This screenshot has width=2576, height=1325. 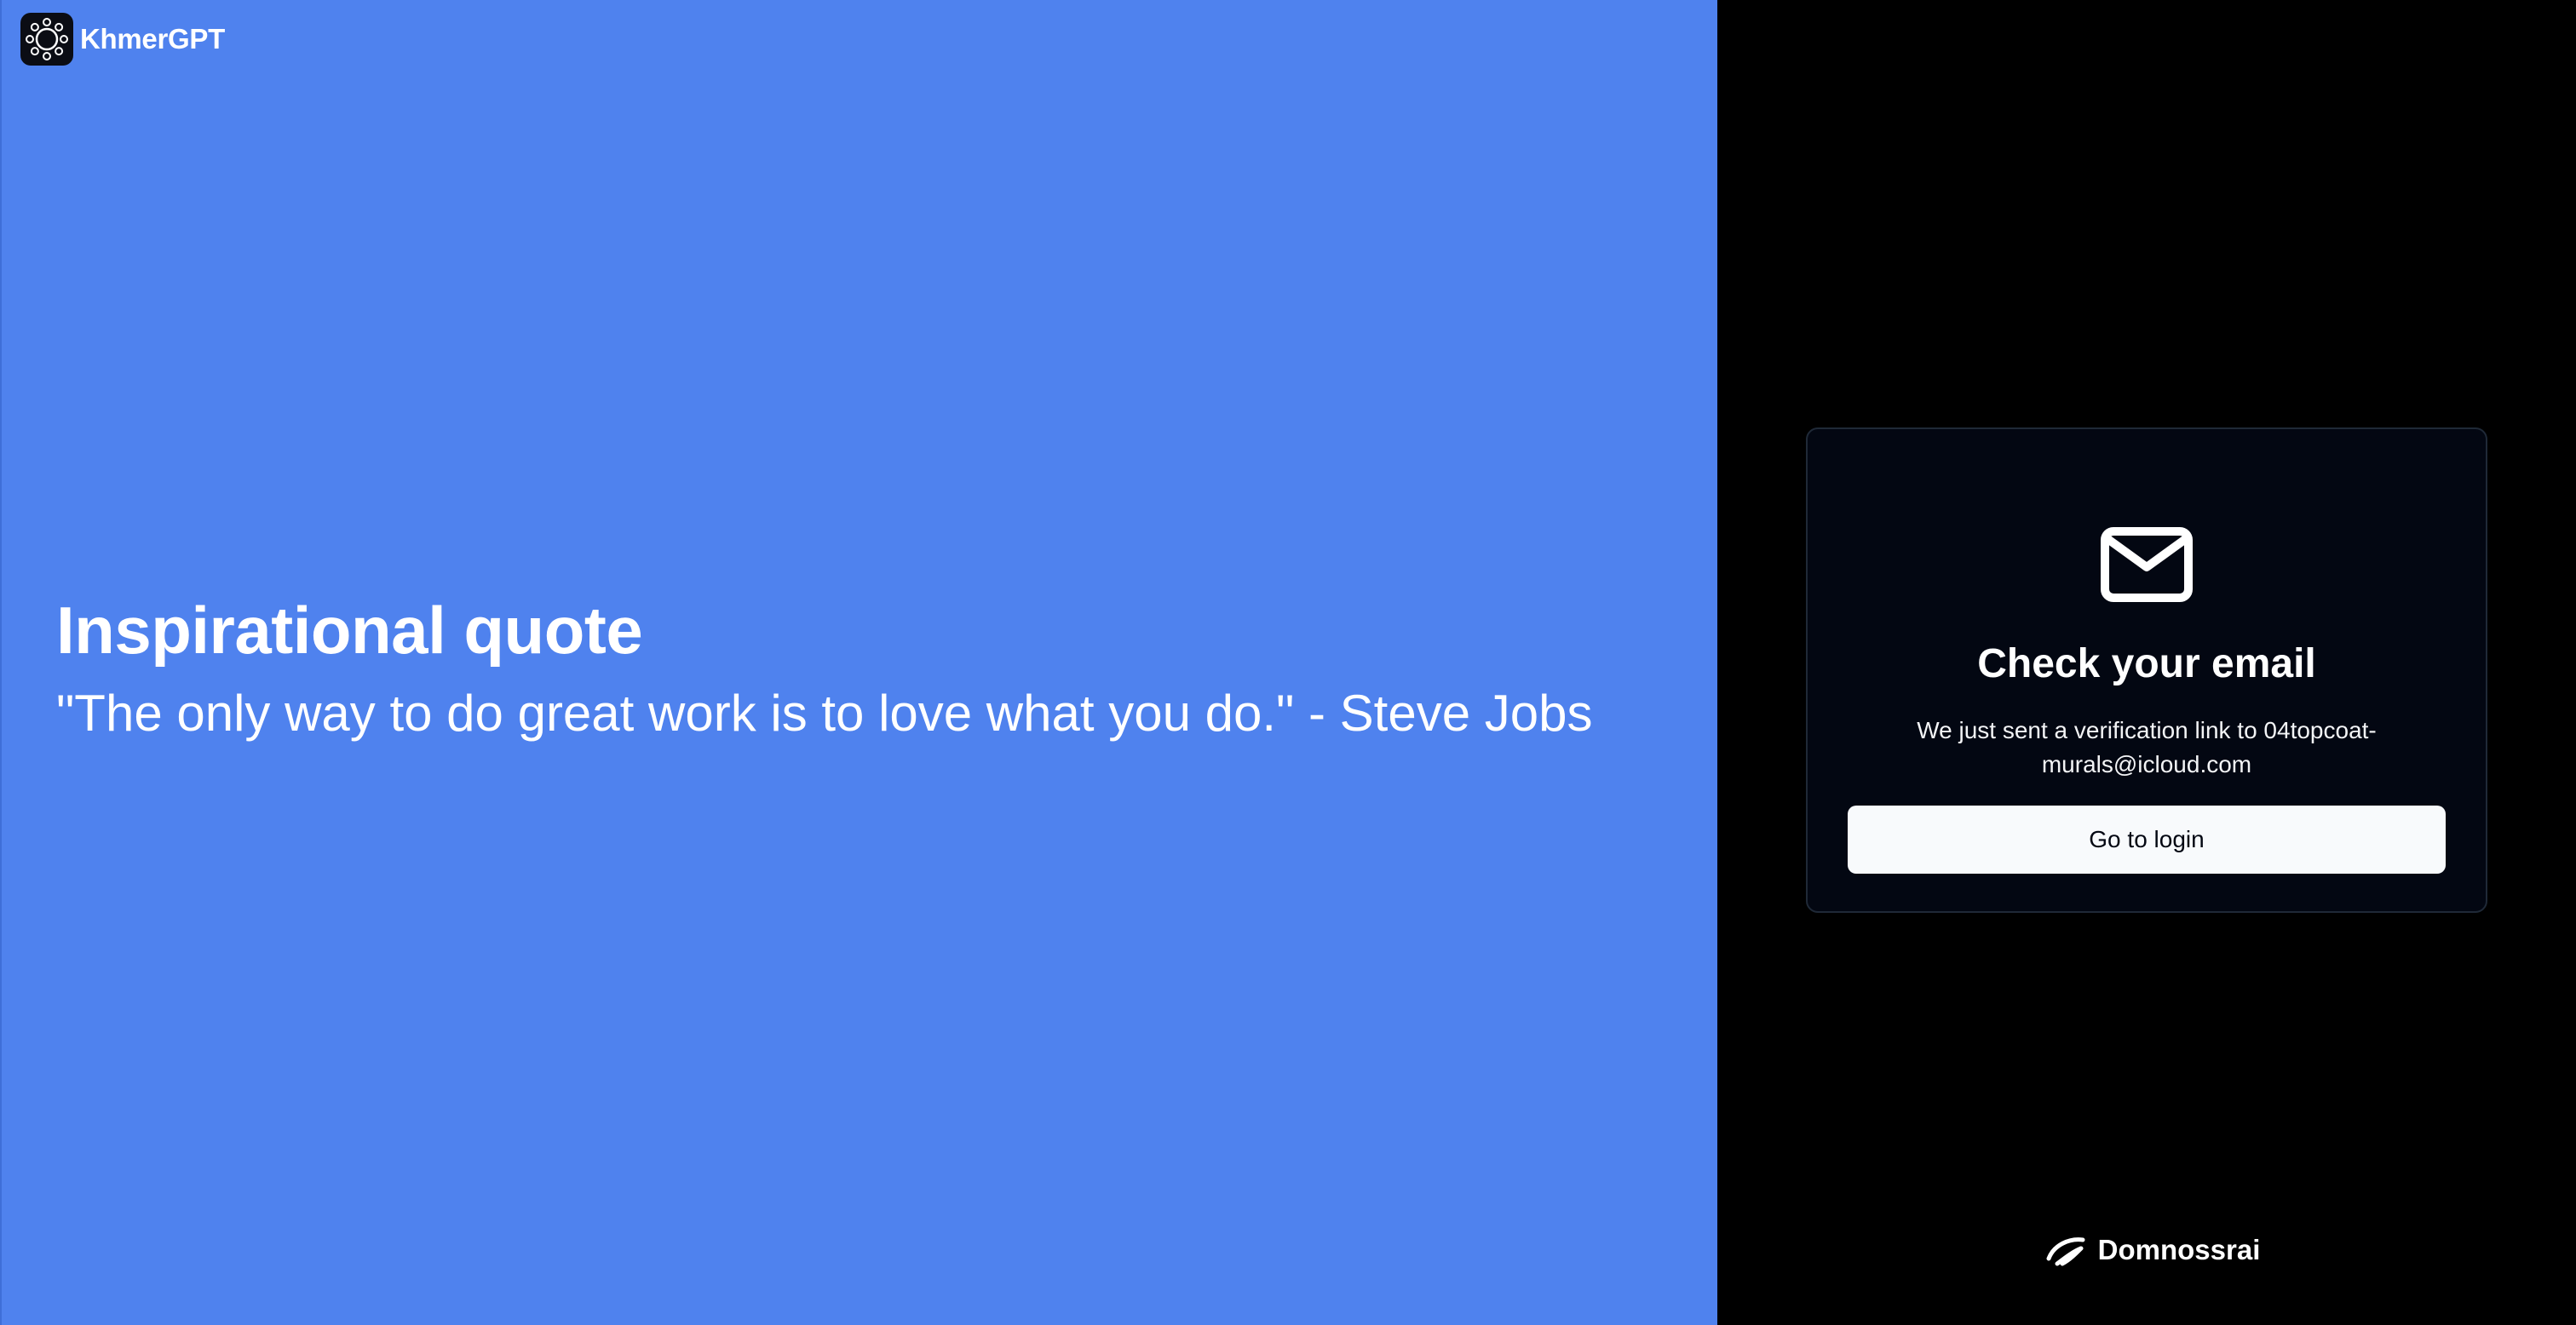 I want to click on brand-name: KhmerGPT, so click(x=153, y=38).